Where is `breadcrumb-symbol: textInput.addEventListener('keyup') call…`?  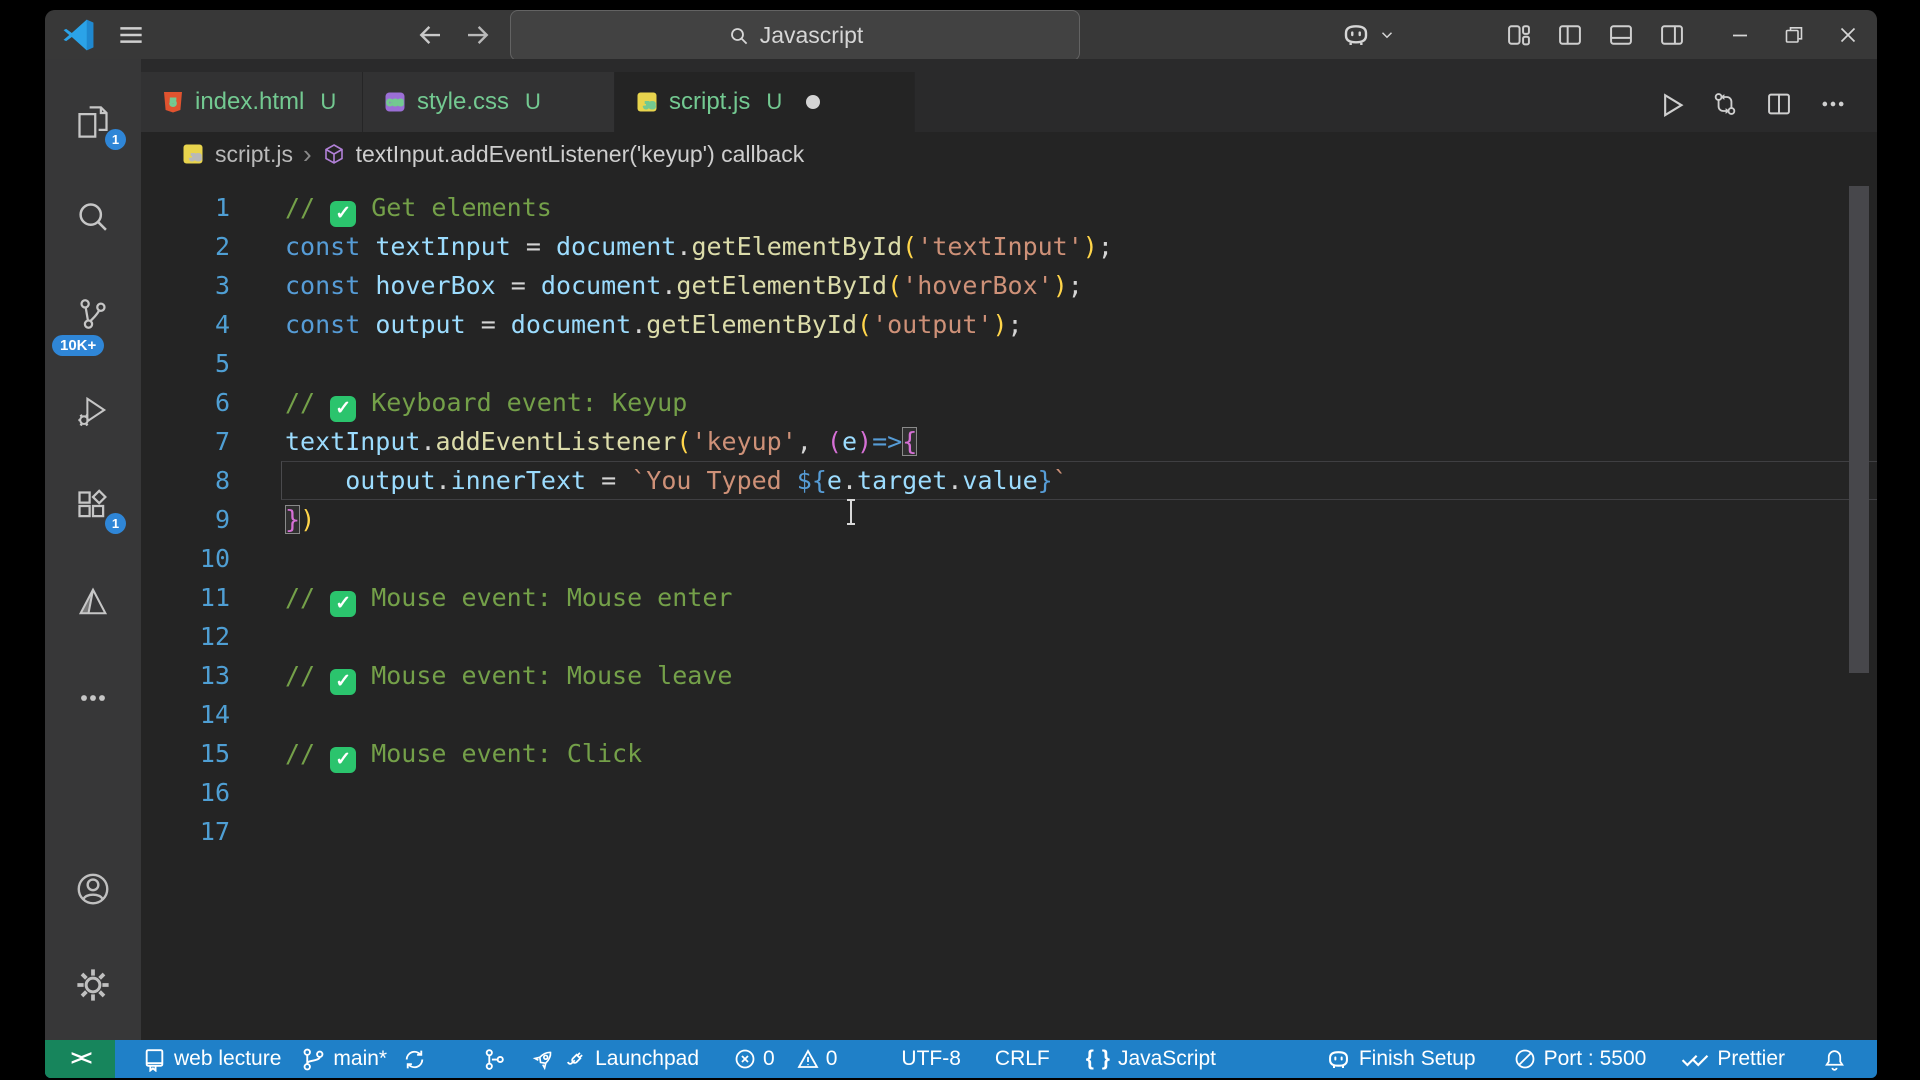
breadcrumb-symbol: textInput.addEventListener('keyup') call… is located at coordinates (580, 154).